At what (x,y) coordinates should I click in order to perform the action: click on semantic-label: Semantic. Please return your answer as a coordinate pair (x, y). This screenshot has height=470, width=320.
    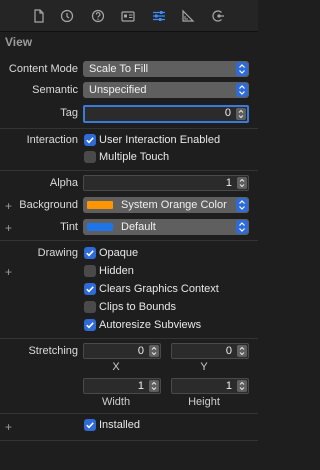
    Looking at the image, I should click on (55, 90).